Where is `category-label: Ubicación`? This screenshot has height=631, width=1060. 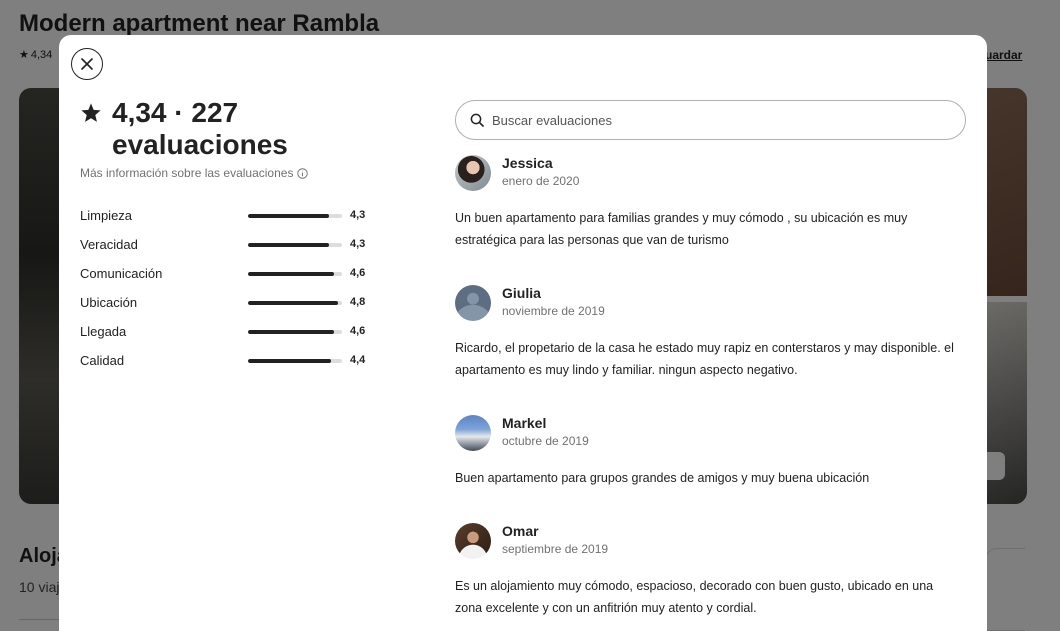
category-label: Ubicación is located at coordinates (109, 302).